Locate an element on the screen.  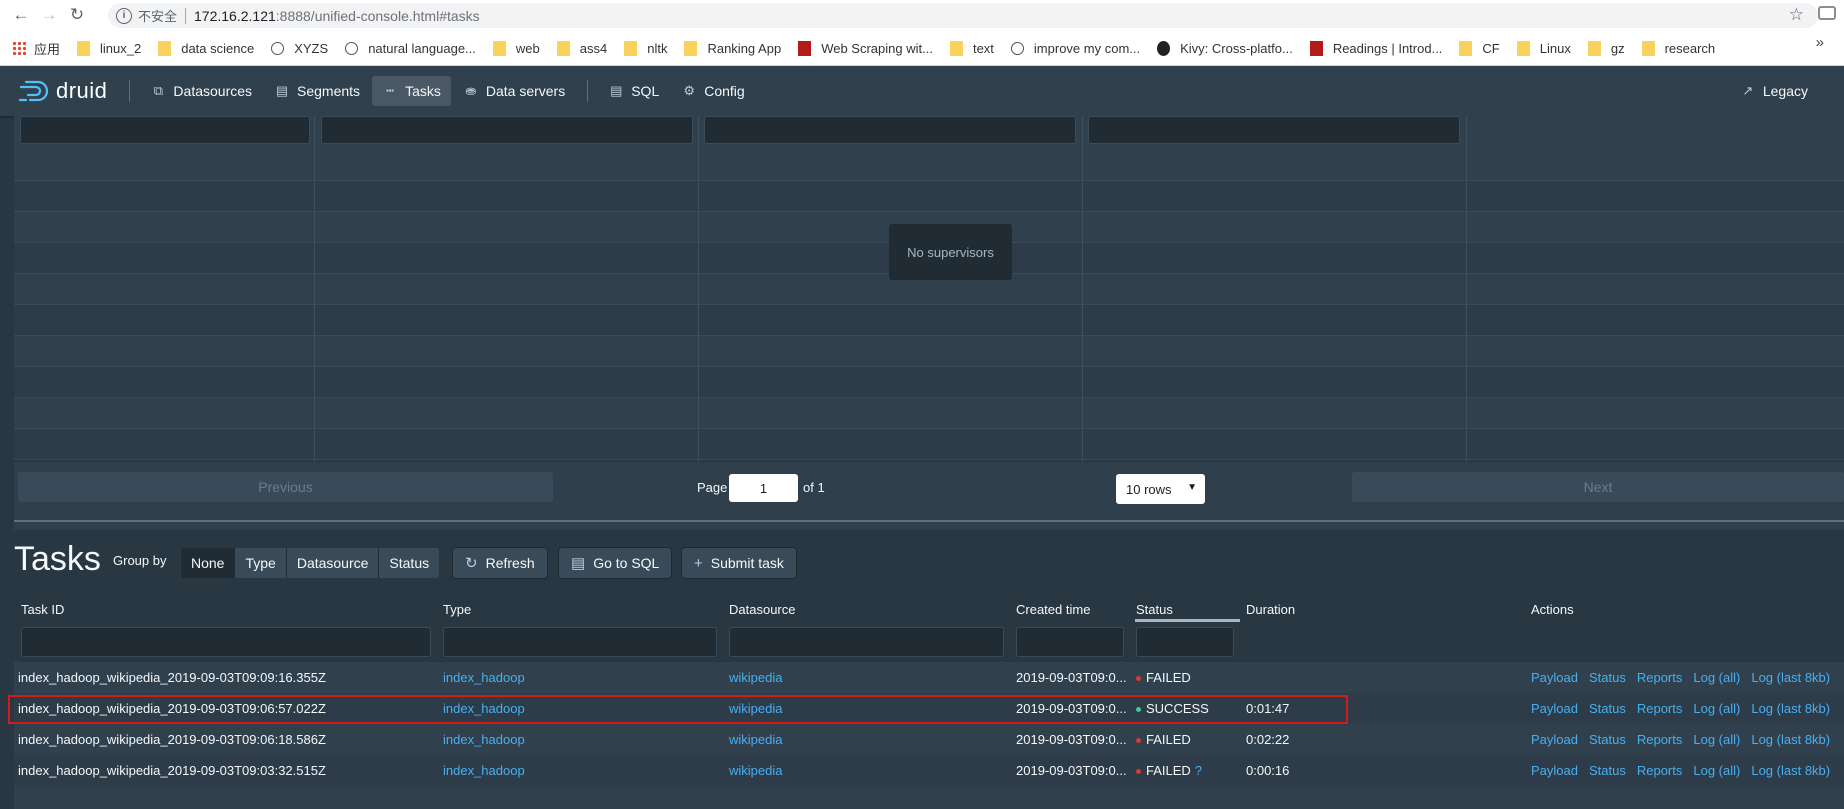
bookmark-item: Ranking App is located at coordinates (732, 48).